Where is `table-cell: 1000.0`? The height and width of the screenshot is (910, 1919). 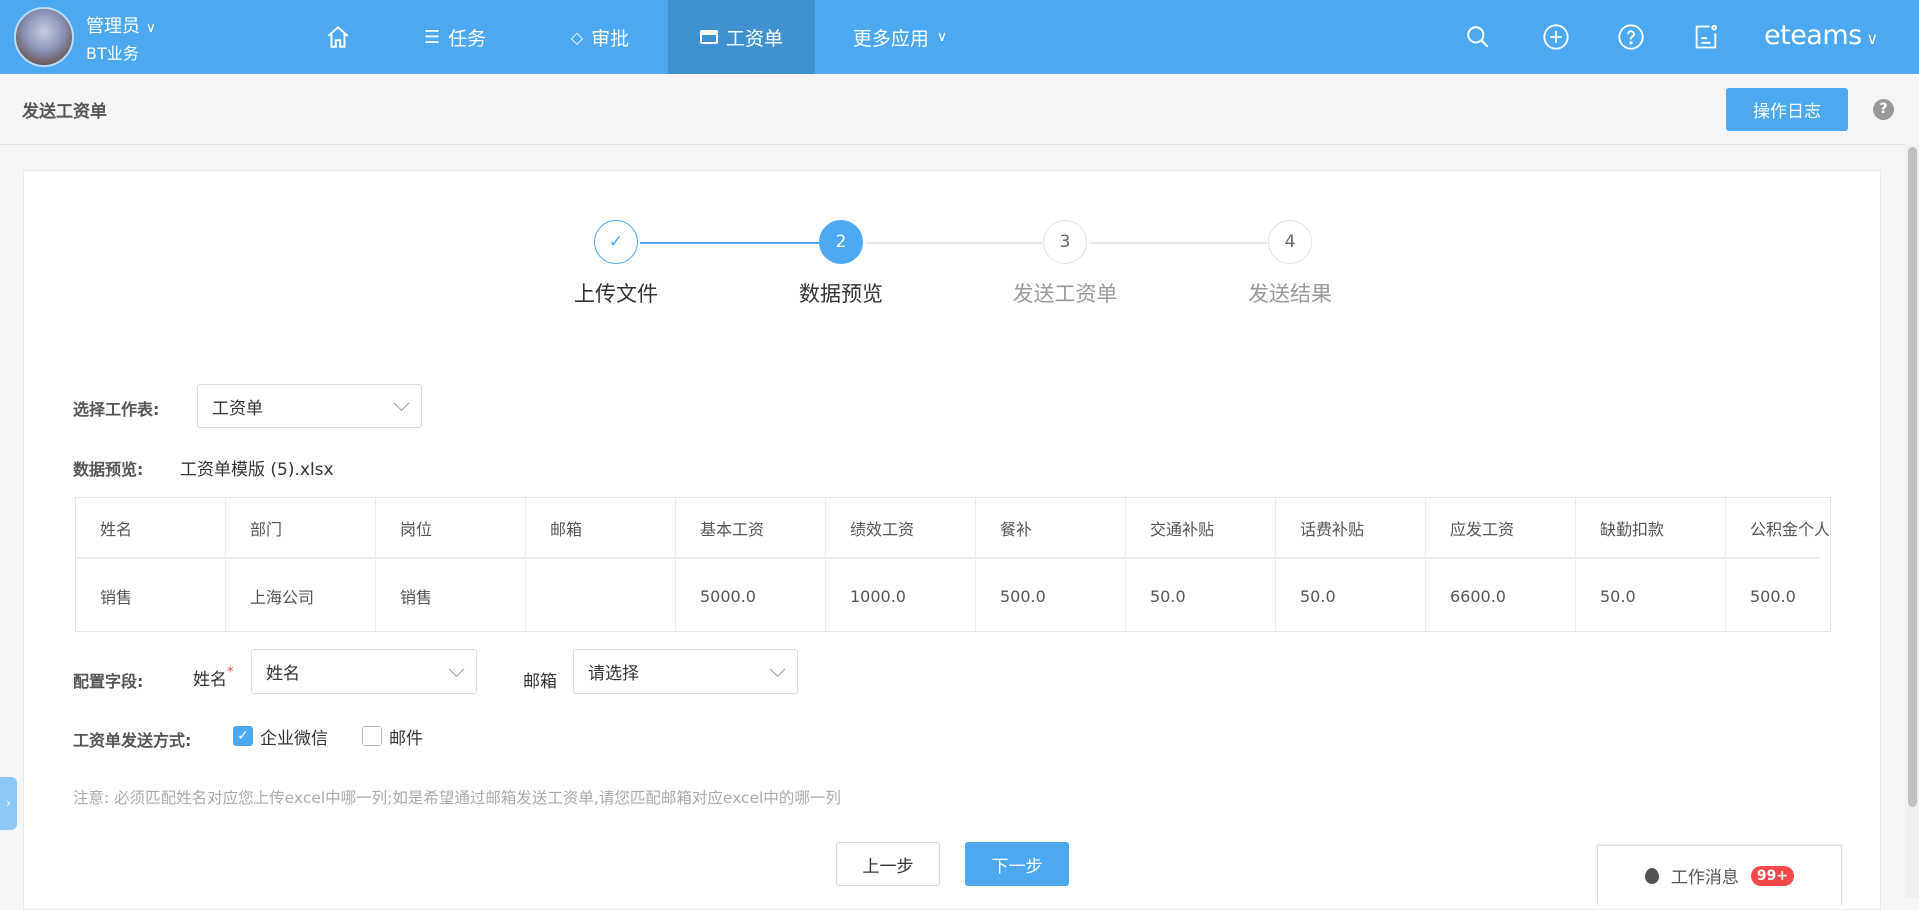 table-cell: 1000.0 is located at coordinates (901, 595).